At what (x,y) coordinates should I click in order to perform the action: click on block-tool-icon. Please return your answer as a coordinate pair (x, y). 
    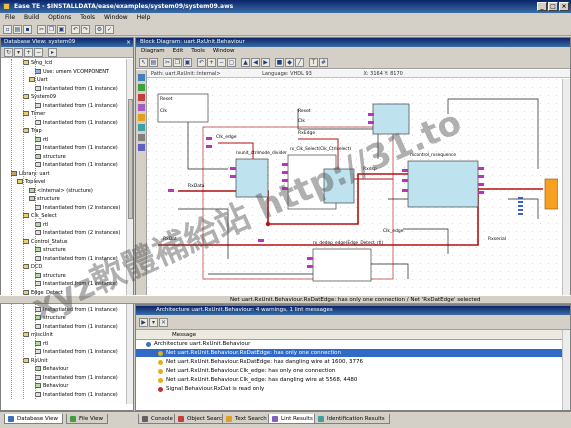
    Looking at the image, I should click on (141, 87).